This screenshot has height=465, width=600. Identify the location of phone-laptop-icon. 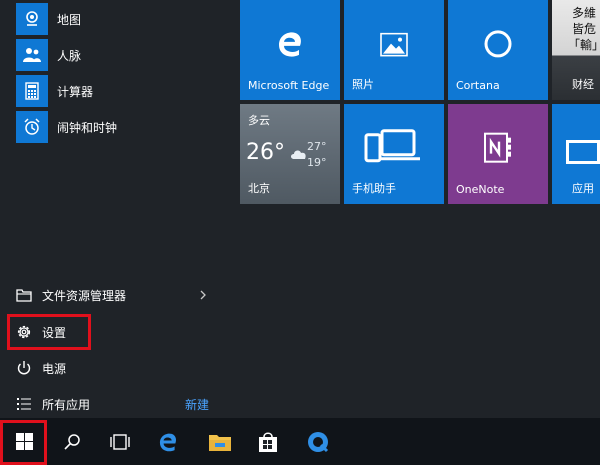
(394, 149).